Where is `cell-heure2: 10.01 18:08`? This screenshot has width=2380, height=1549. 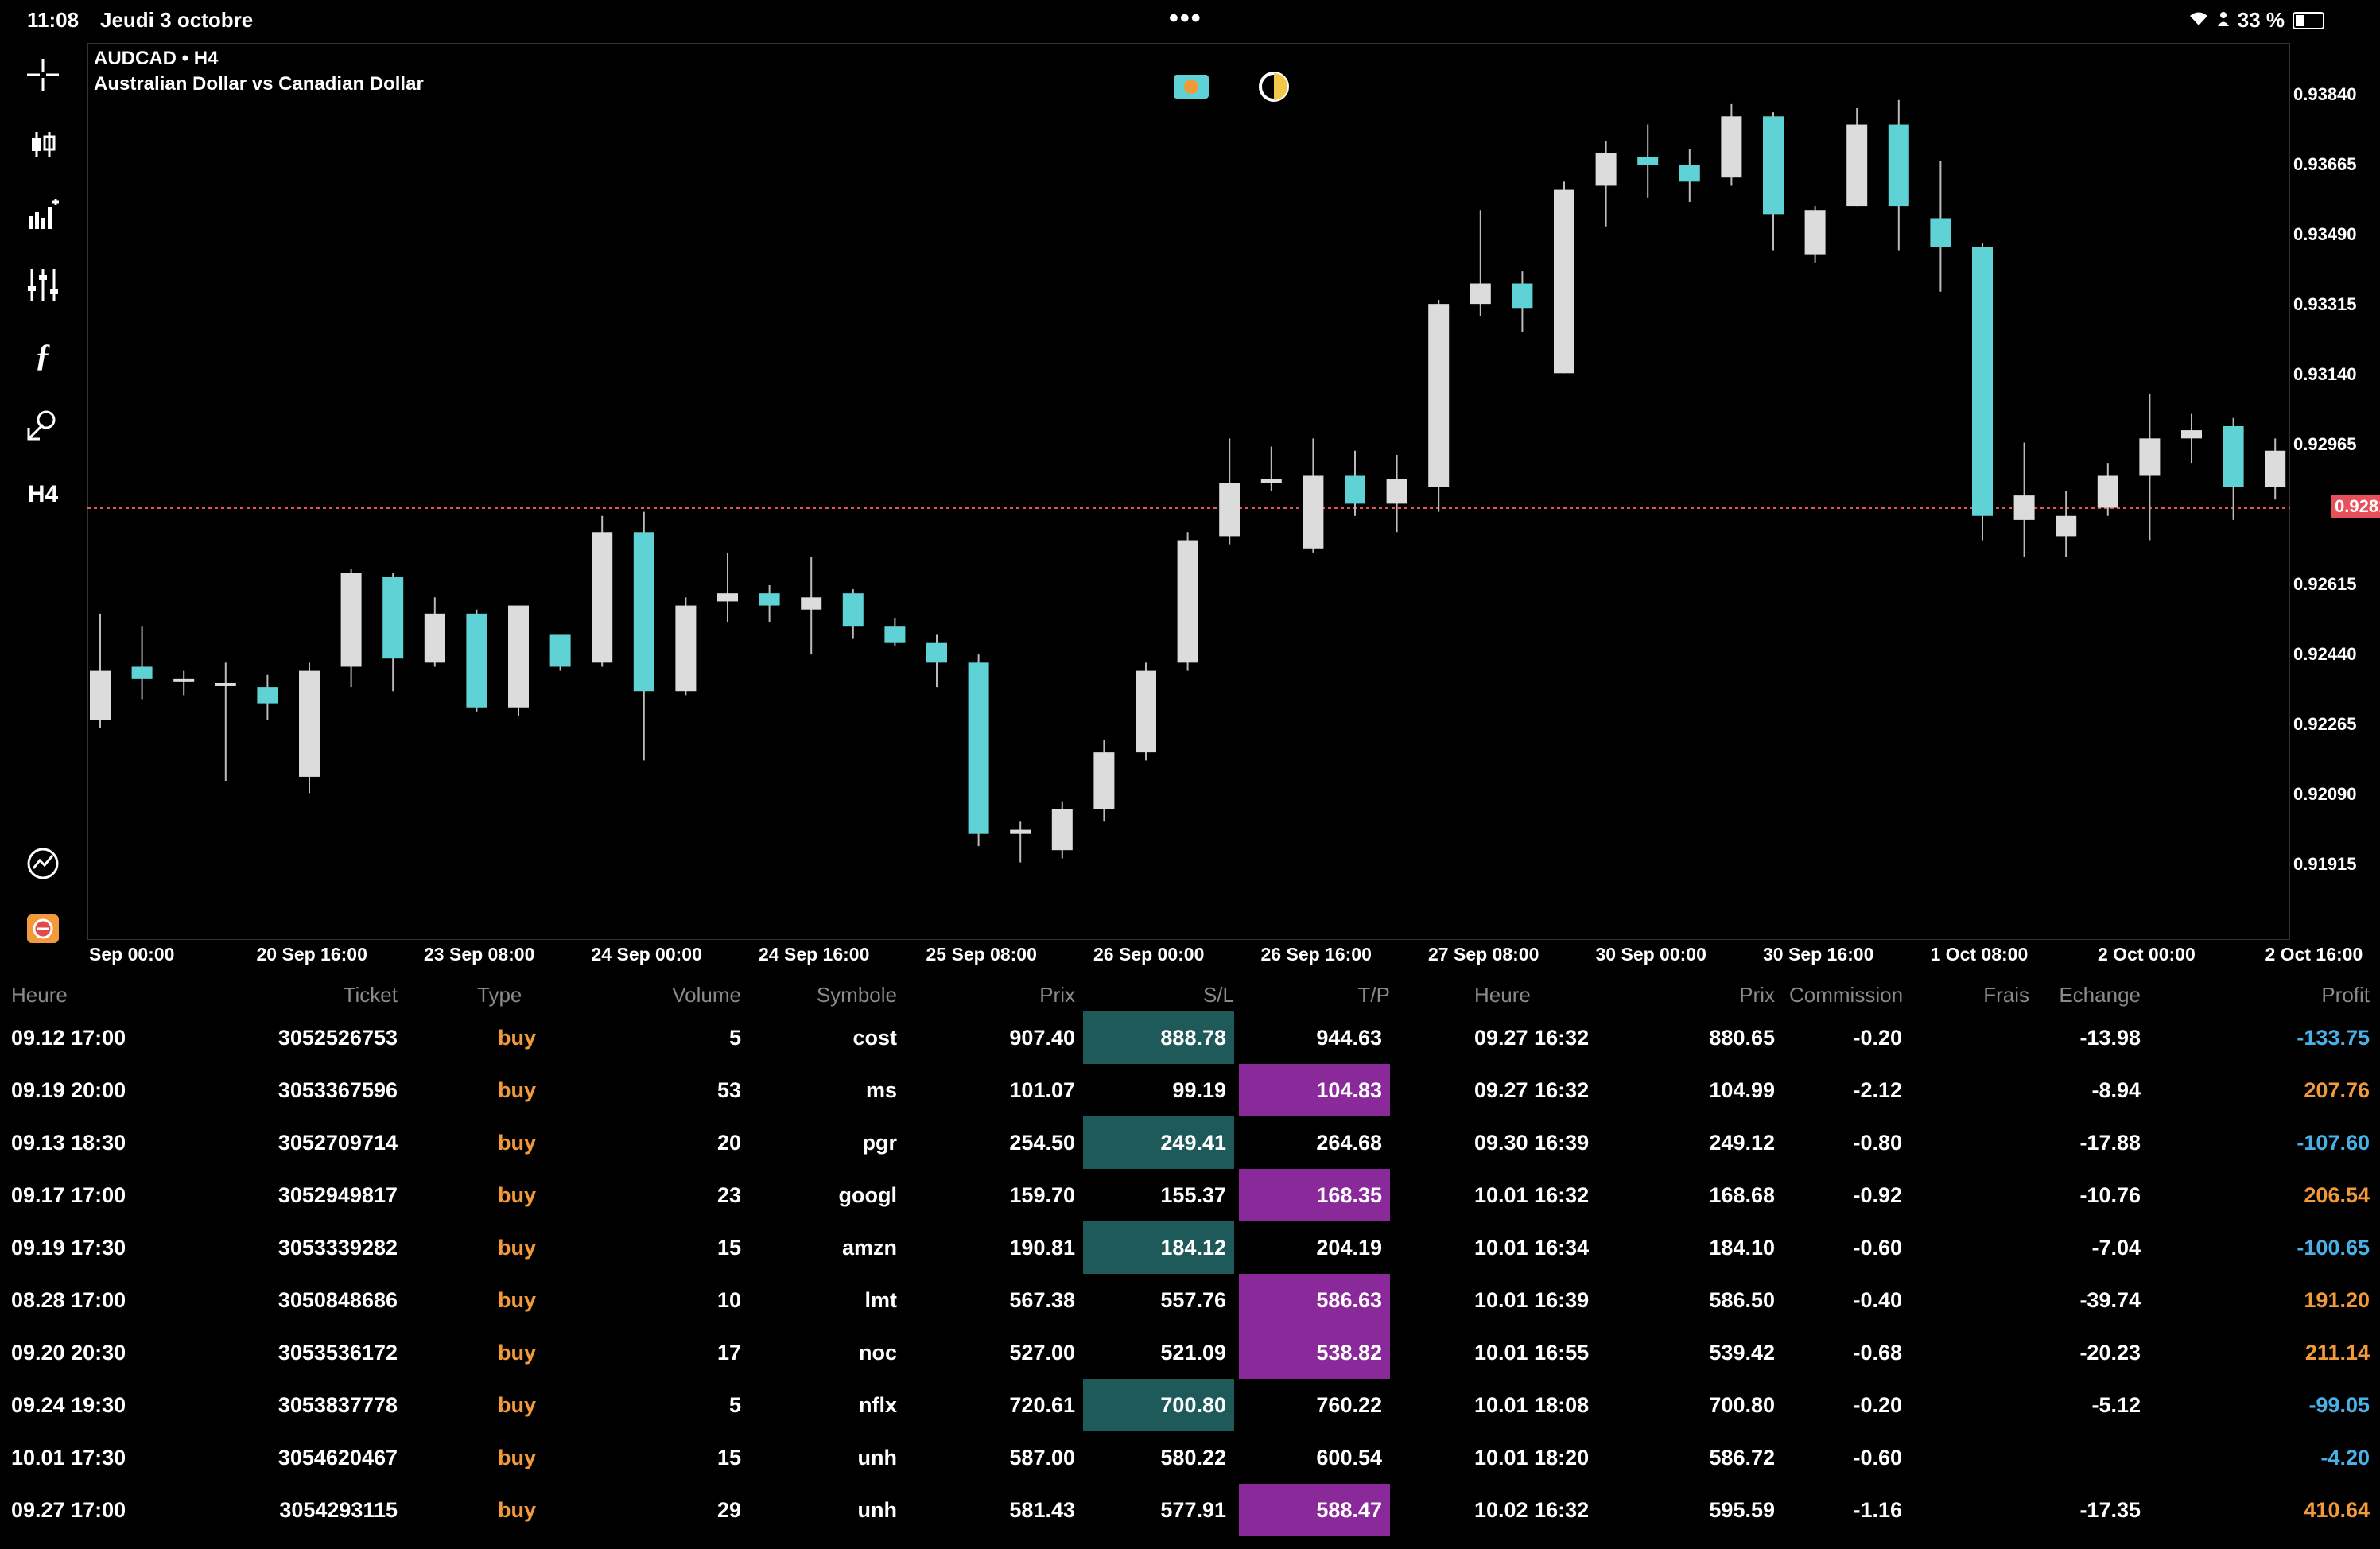
cell-heure2: 10.01 18:08 is located at coordinates (1532, 1405).